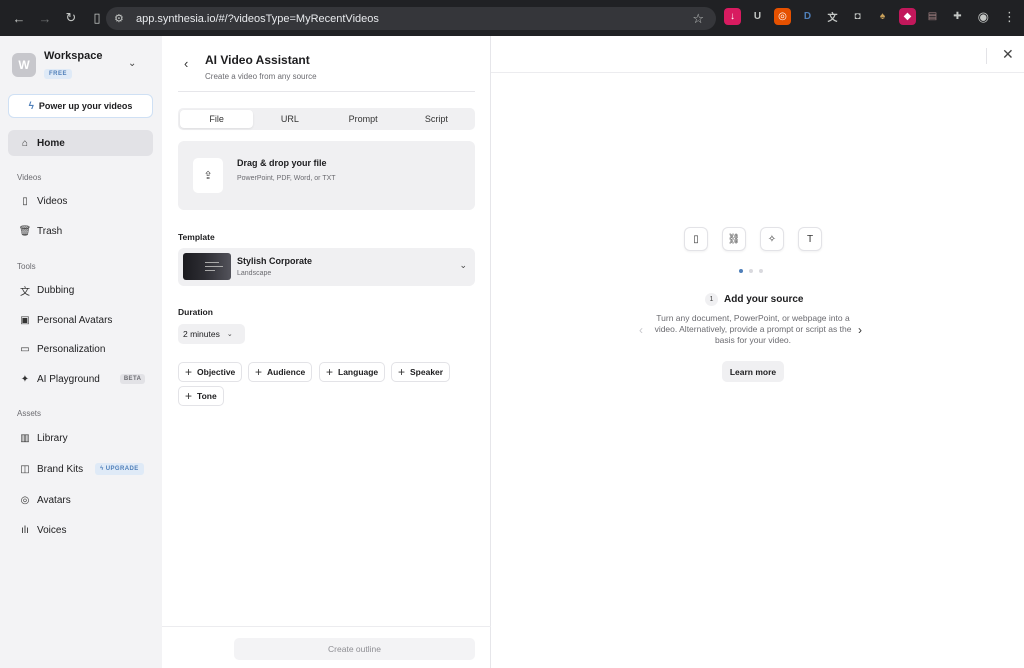 This screenshot has width=1024, height=668. What do you see at coordinates (25, 143) in the screenshot?
I see `home-icon: ⌂` at bounding box center [25, 143].